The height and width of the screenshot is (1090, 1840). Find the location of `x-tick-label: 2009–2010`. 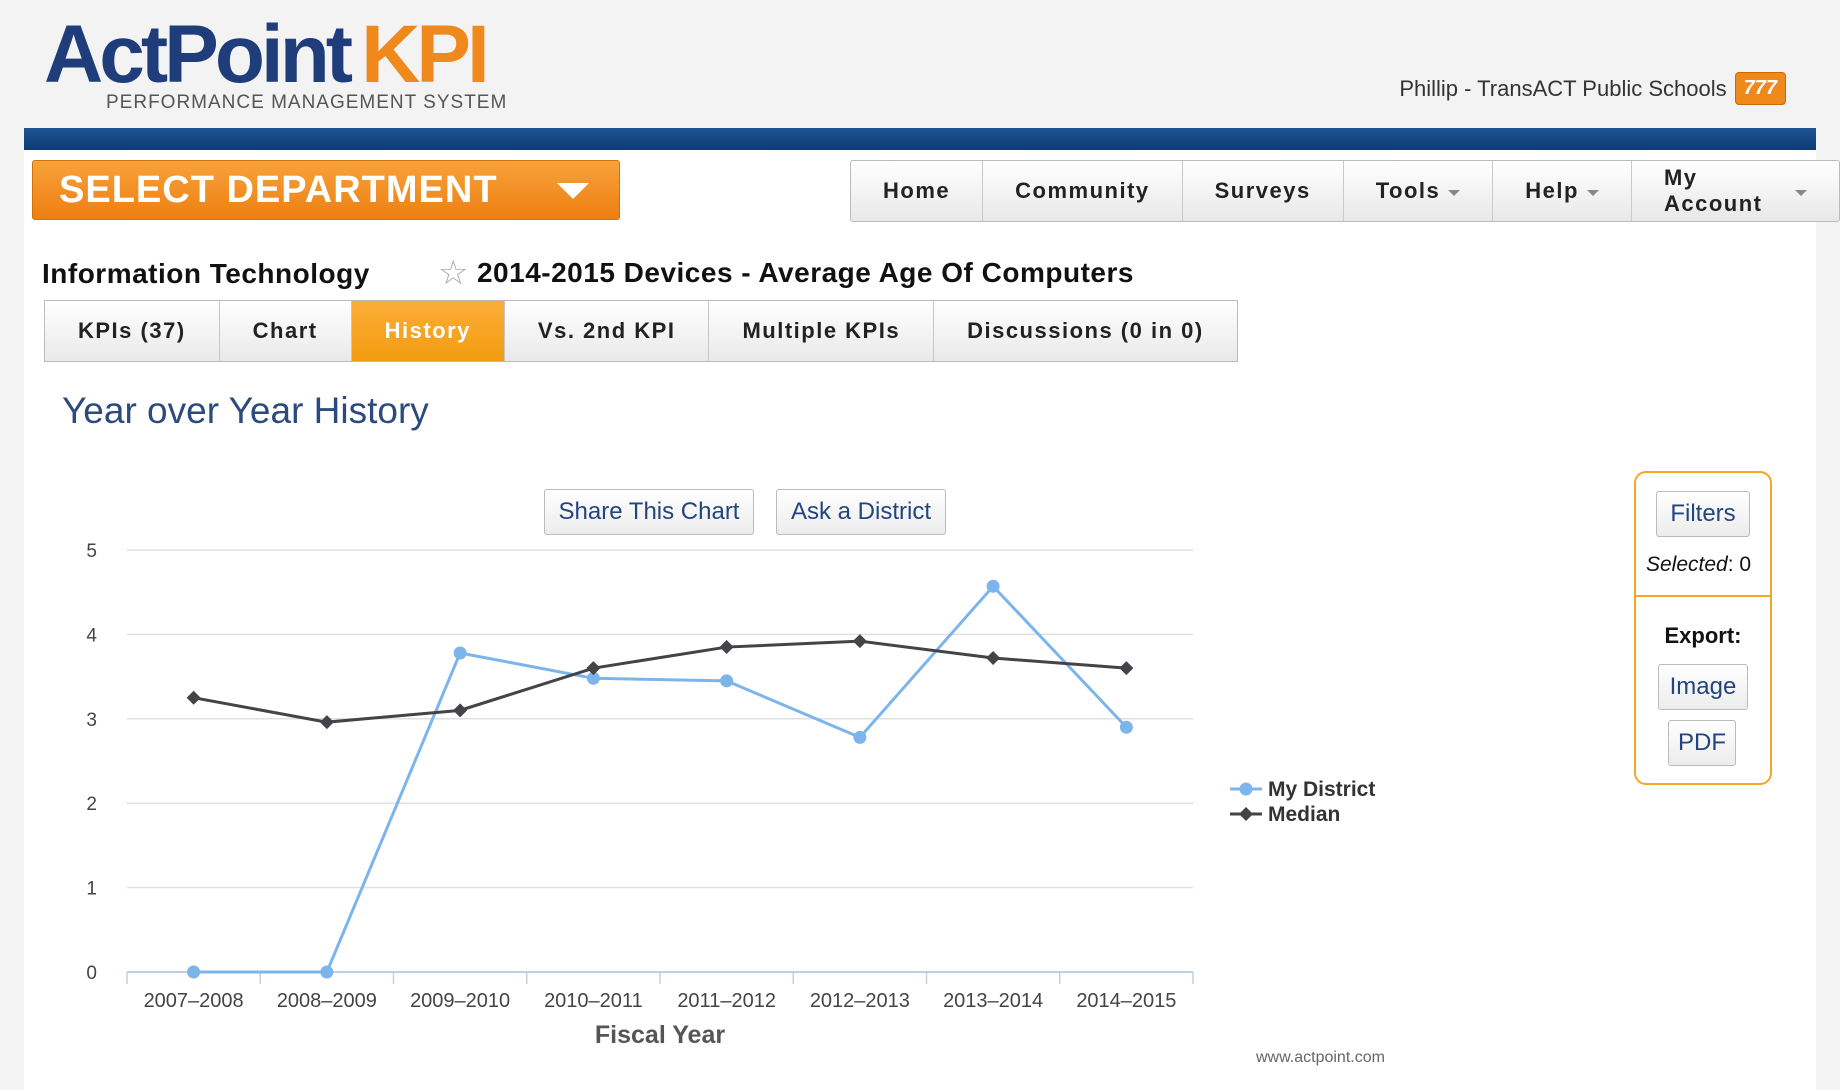

x-tick-label: 2009–2010 is located at coordinates (460, 1001).